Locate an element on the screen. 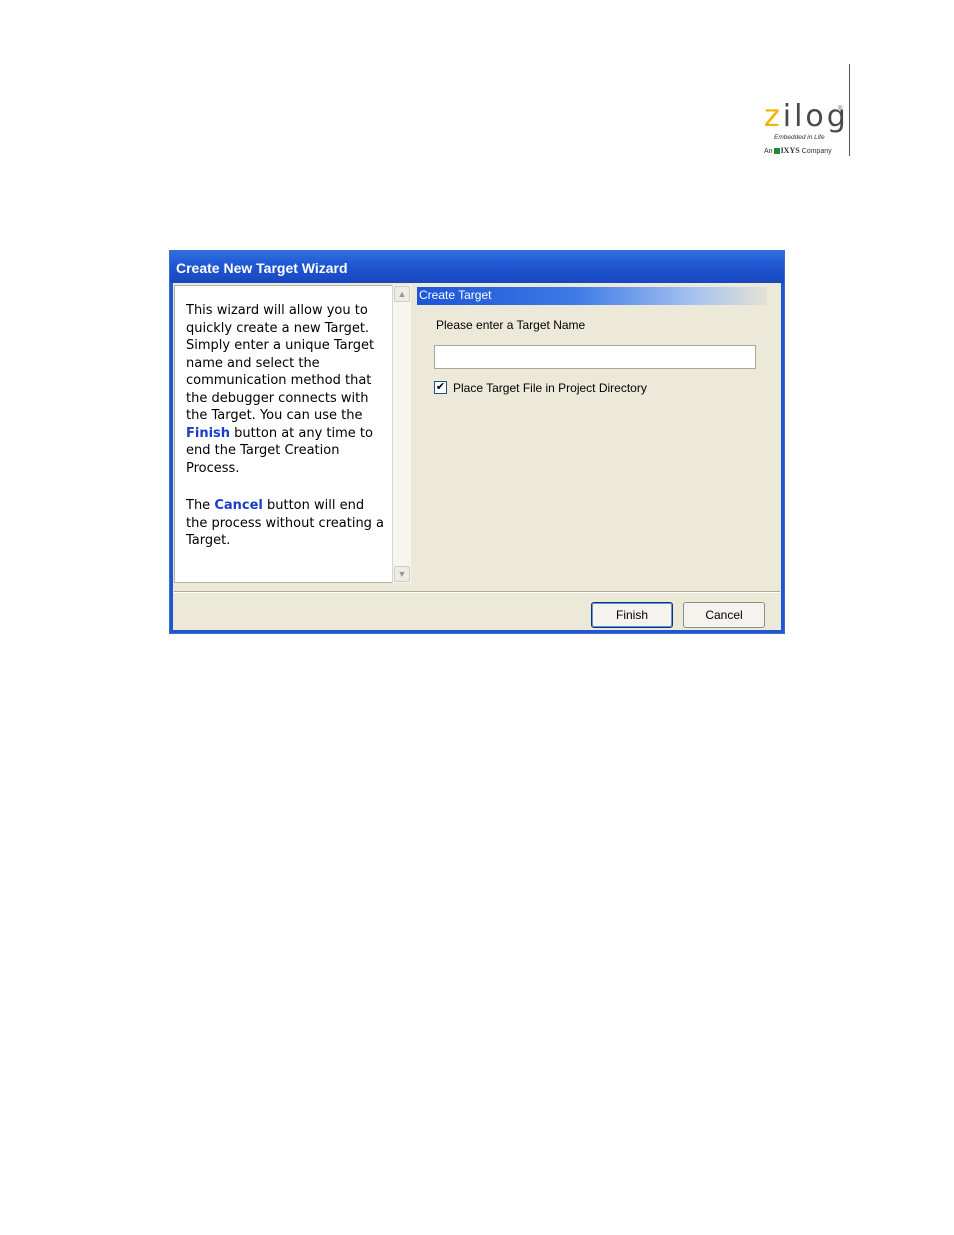 The width and height of the screenshot is (954, 1235). logo-registered-mark: ® is located at coordinates (840, 109).